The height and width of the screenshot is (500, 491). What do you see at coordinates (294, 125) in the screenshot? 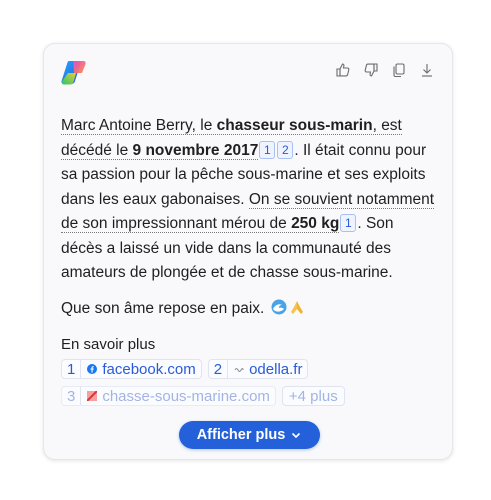
I see `bold-subject: chasseur sous-marin` at bounding box center [294, 125].